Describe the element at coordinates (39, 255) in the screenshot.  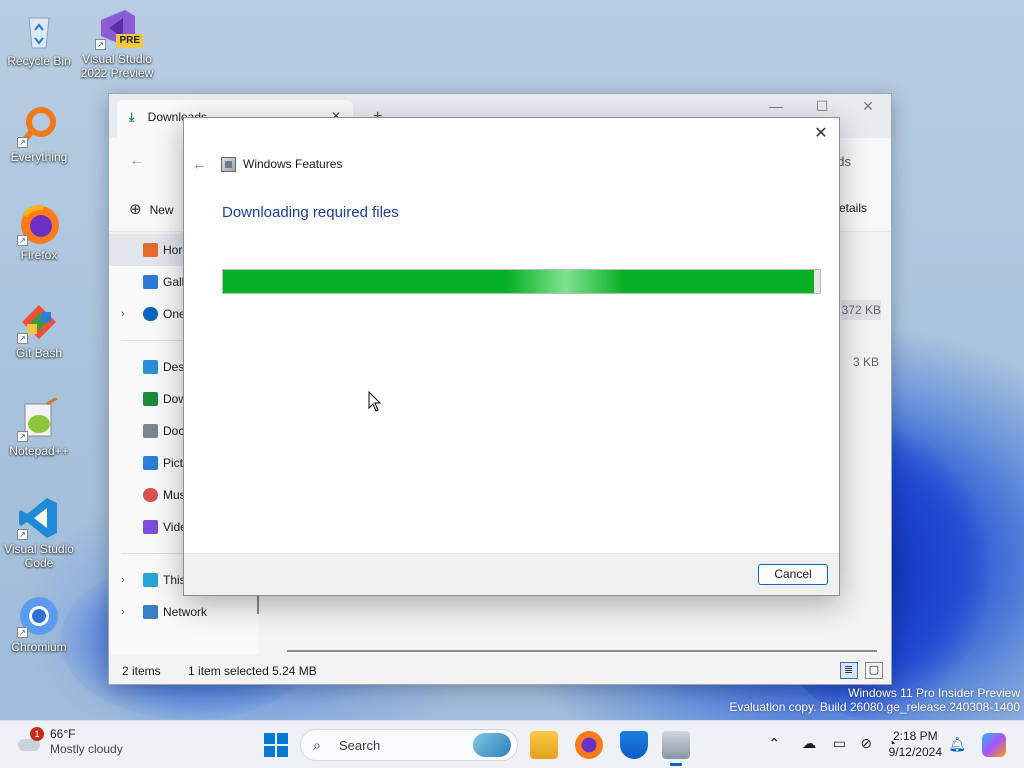
I see `desktop-icon-label: Firefox` at that location.